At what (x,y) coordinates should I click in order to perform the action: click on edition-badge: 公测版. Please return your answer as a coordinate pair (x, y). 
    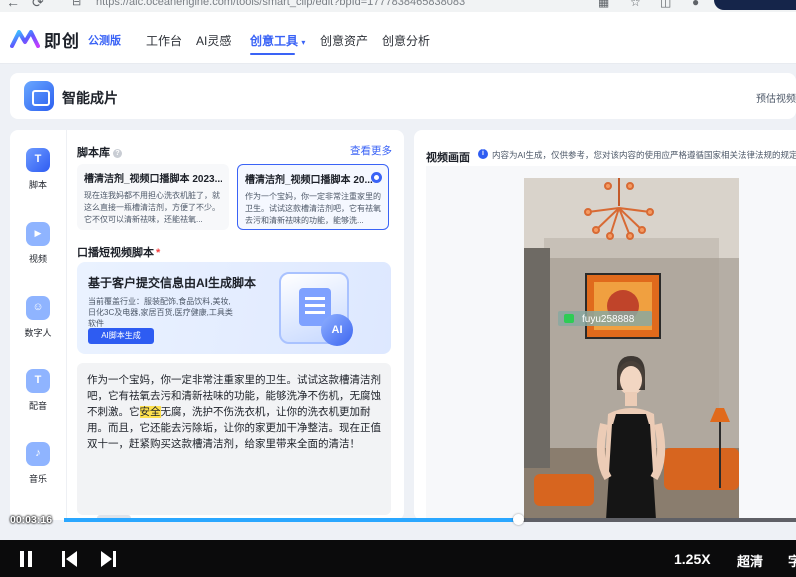
    Looking at the image, I should click on (104, 41).